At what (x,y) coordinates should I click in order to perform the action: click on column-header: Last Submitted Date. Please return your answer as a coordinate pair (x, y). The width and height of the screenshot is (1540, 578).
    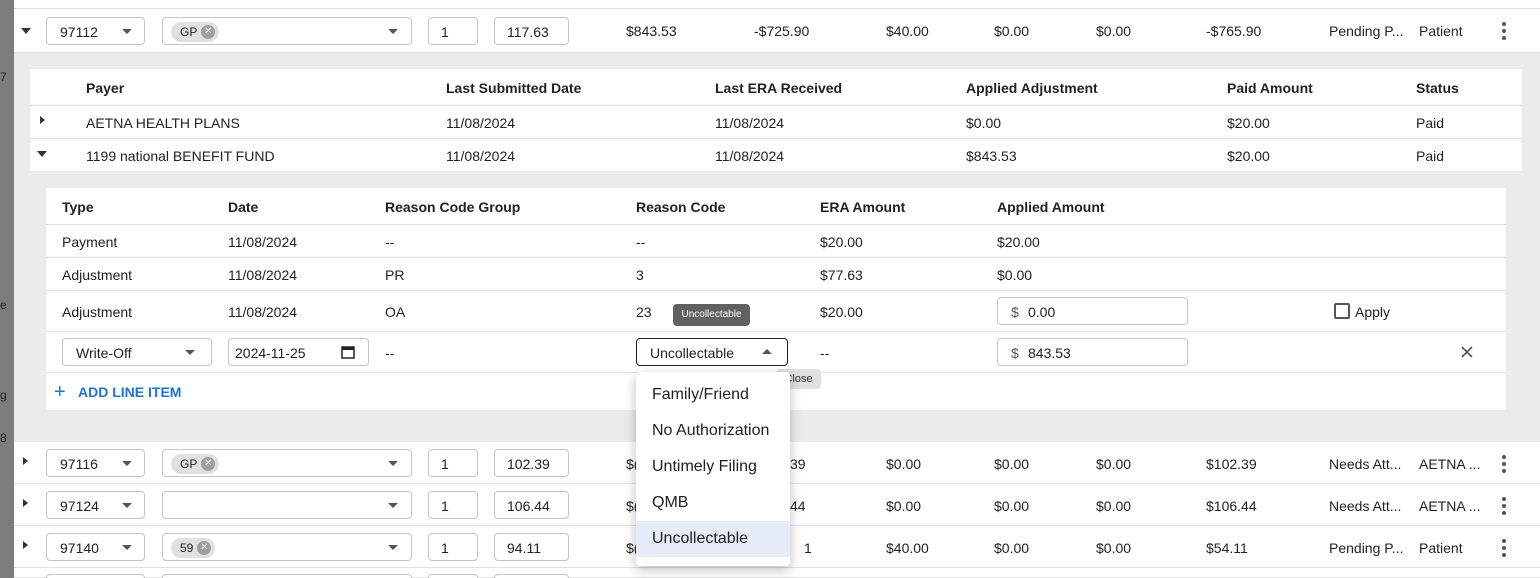
    Looking at the image, I should click on (514, 88).